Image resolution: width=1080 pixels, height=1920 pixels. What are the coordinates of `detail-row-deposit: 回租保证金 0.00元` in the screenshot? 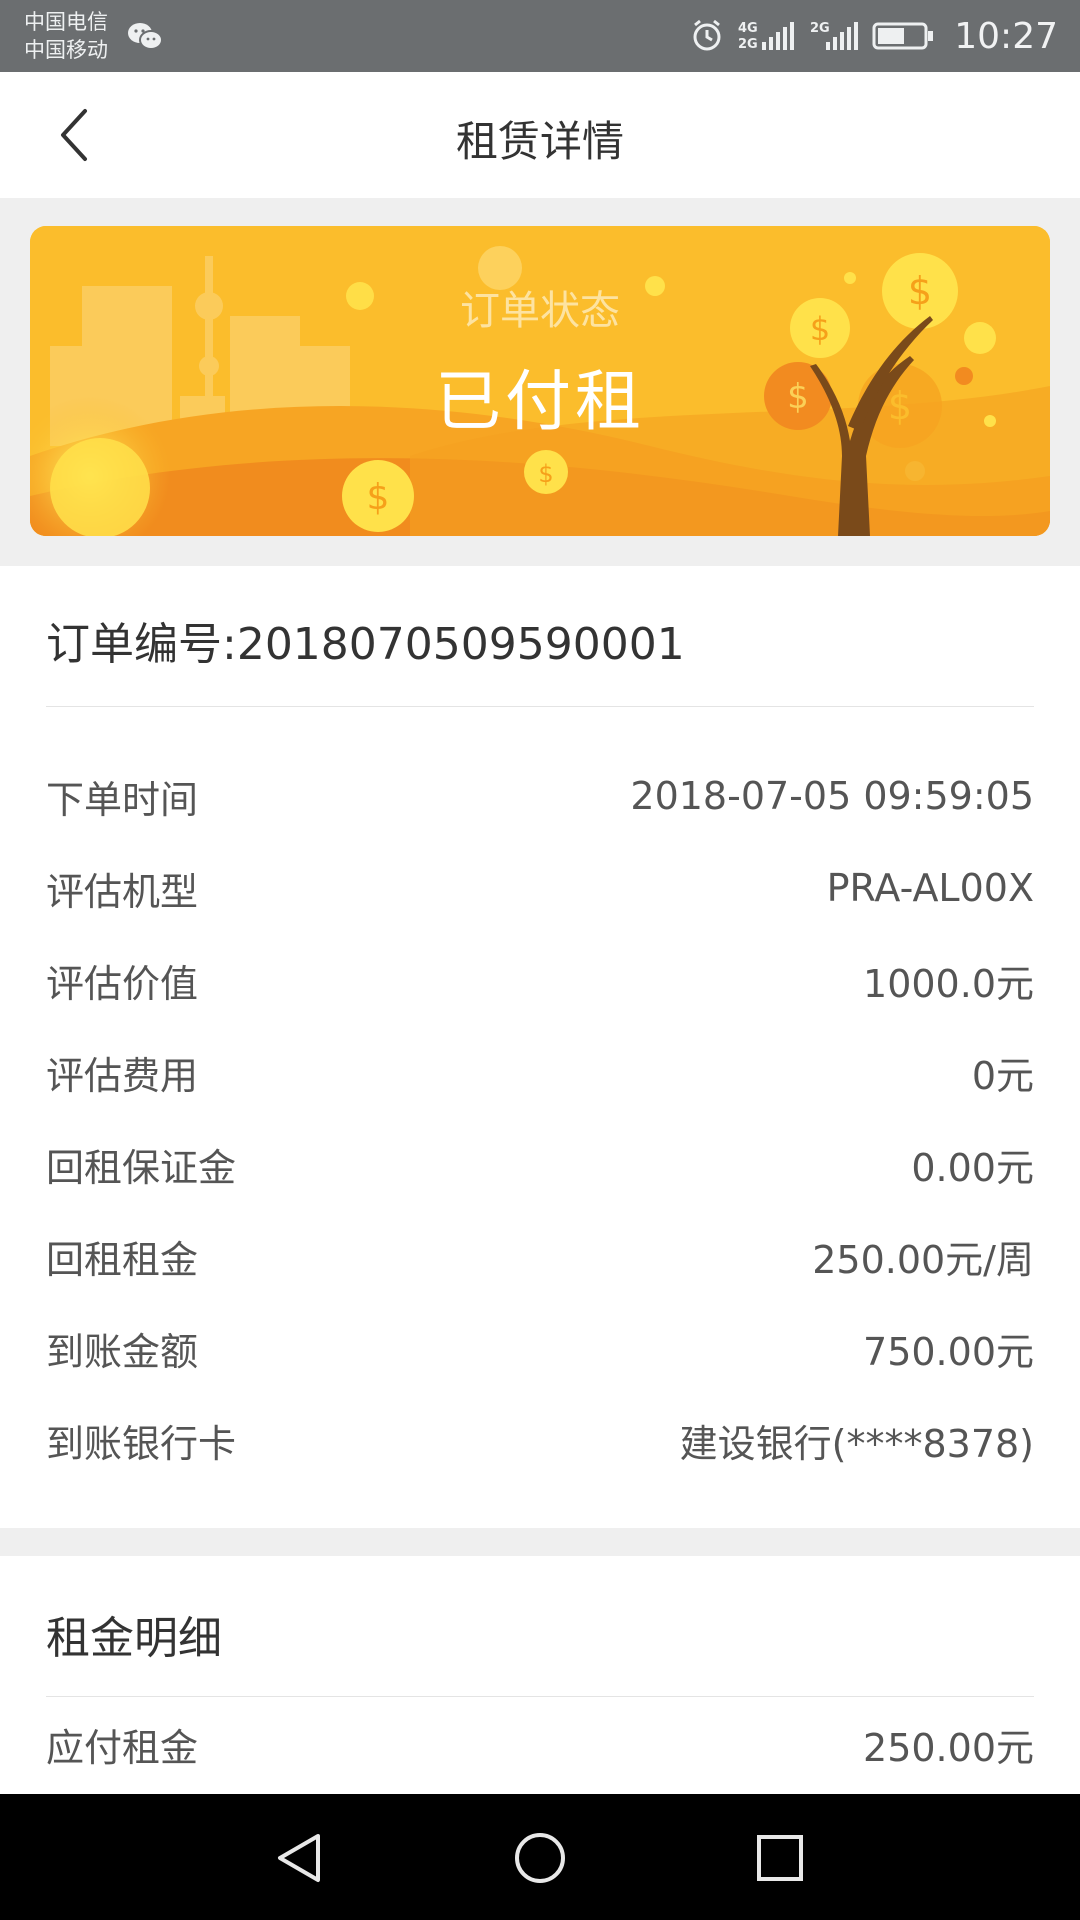 It's located at (540, 1164).